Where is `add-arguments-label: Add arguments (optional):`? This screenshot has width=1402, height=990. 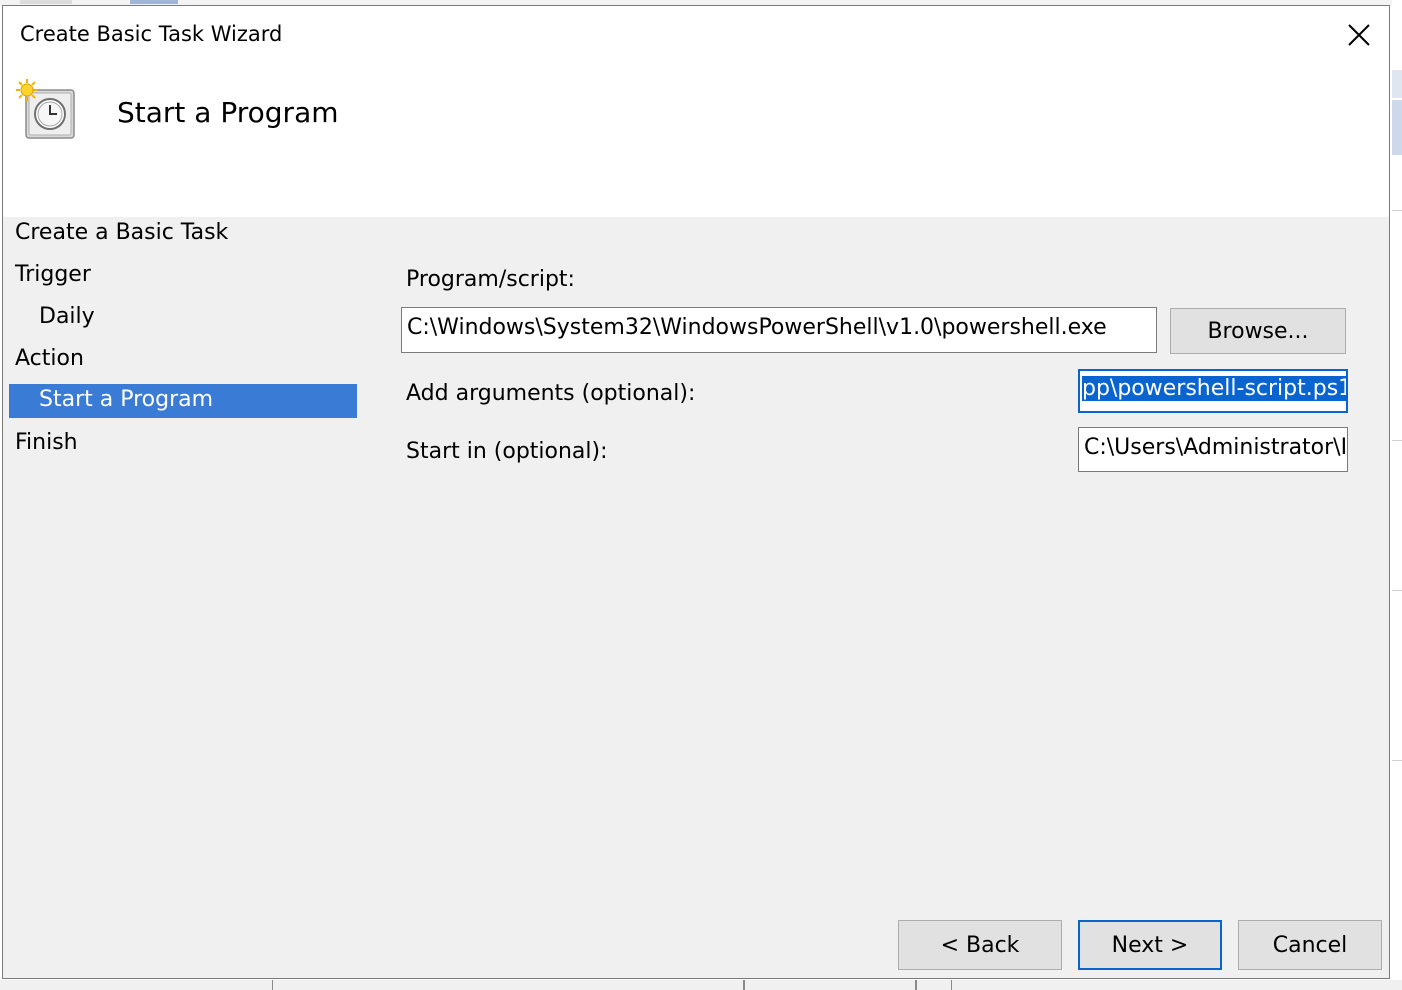
add-arguments-label: Add arguments (optional): is located at coordinates (551, 393).